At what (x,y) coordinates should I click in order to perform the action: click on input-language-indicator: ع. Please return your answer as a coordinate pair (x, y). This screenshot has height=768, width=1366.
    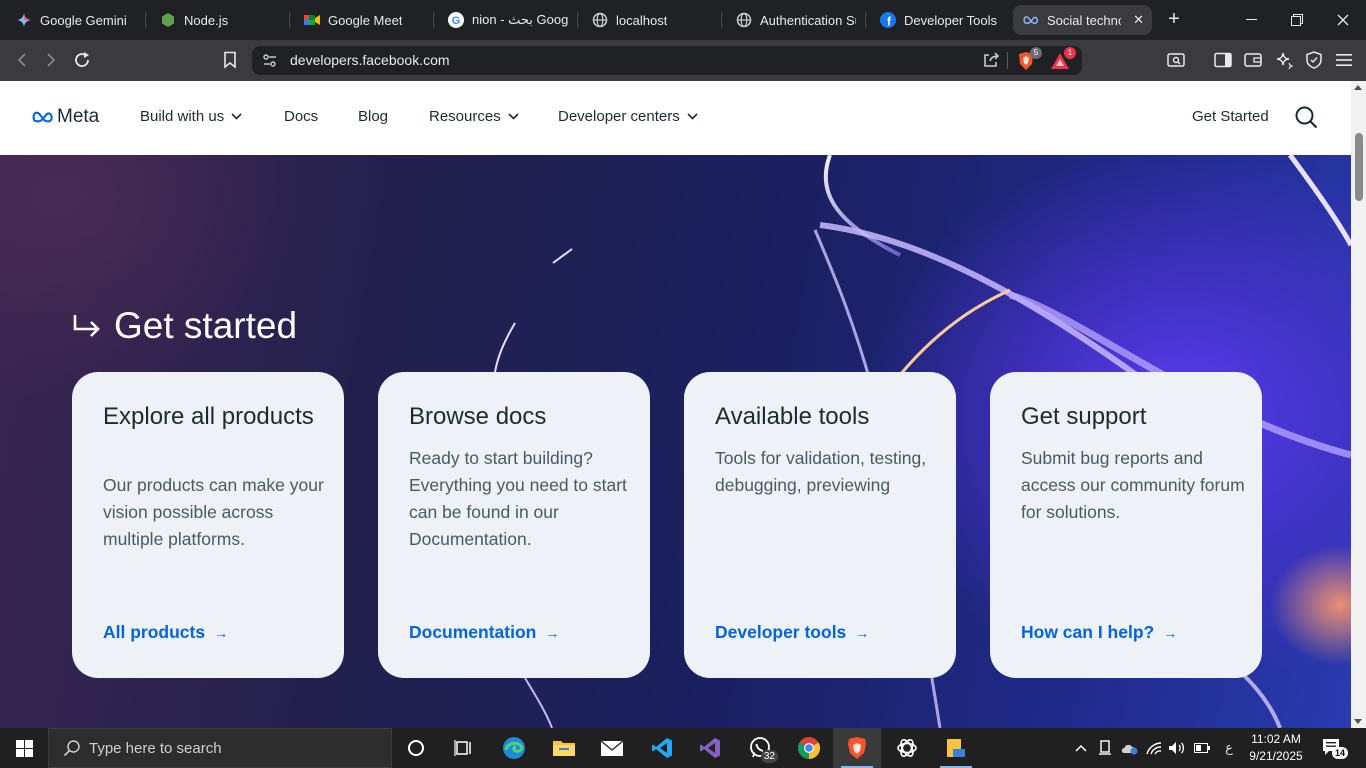
    Looking at the image, I should click on (1229, 748).